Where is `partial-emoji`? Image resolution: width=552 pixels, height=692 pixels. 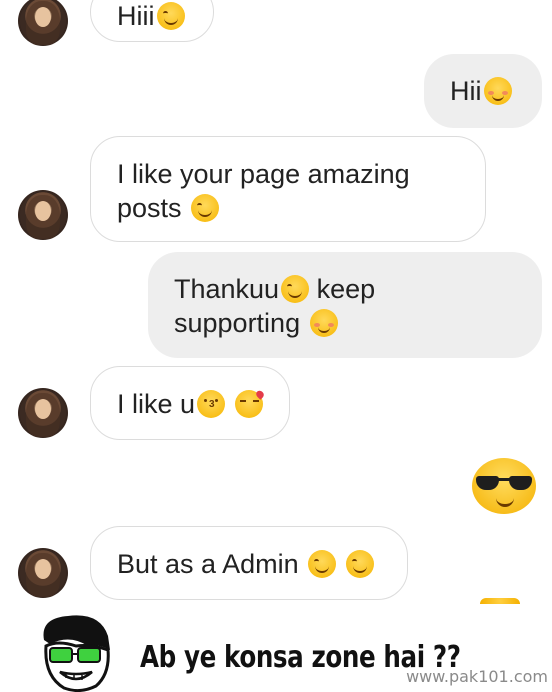 partial-emoji is located at coordinates (500, 601).